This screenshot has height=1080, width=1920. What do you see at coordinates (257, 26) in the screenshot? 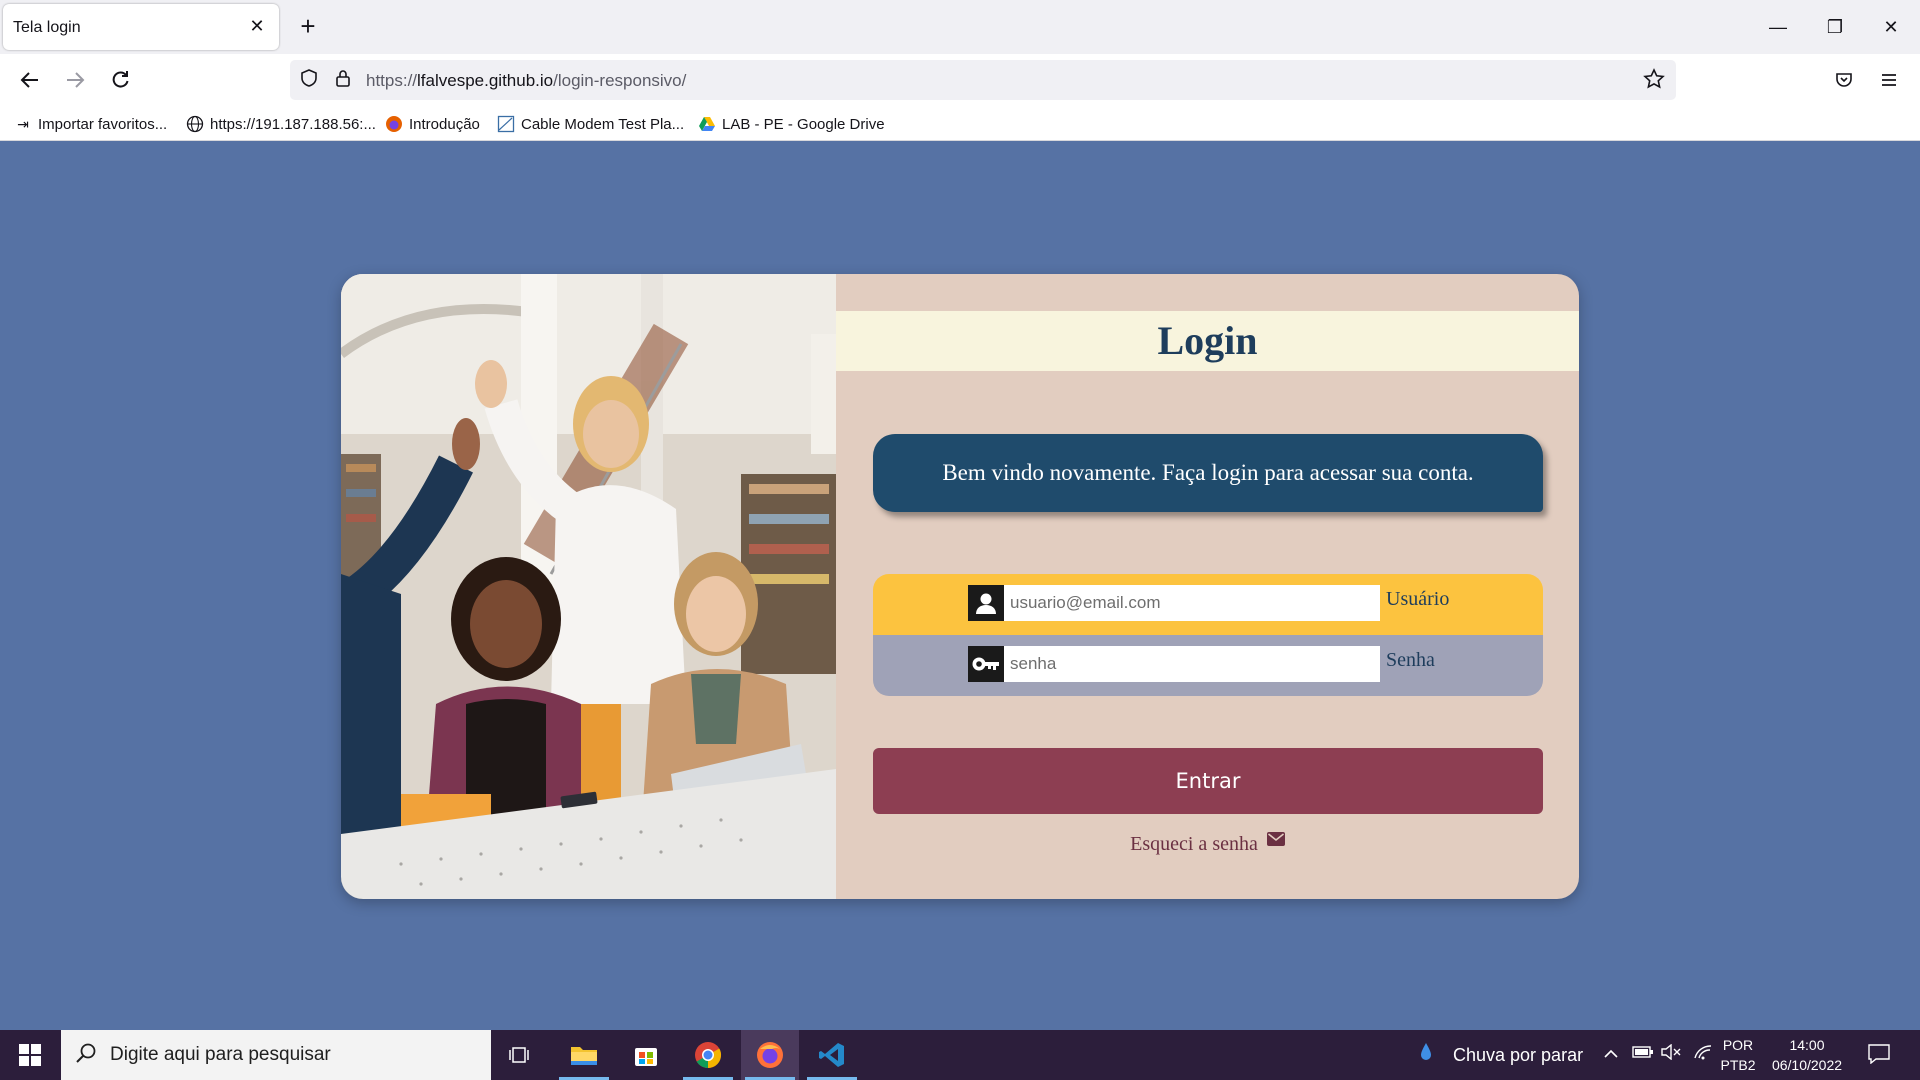
I see `close-tab-icon: ✕` at bounding box center [257, 26].